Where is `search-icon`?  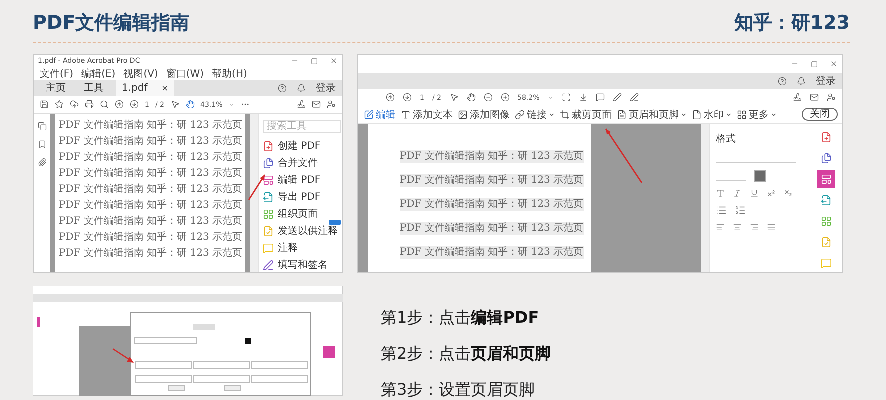
search-icon is located at coordinates (104, 104).